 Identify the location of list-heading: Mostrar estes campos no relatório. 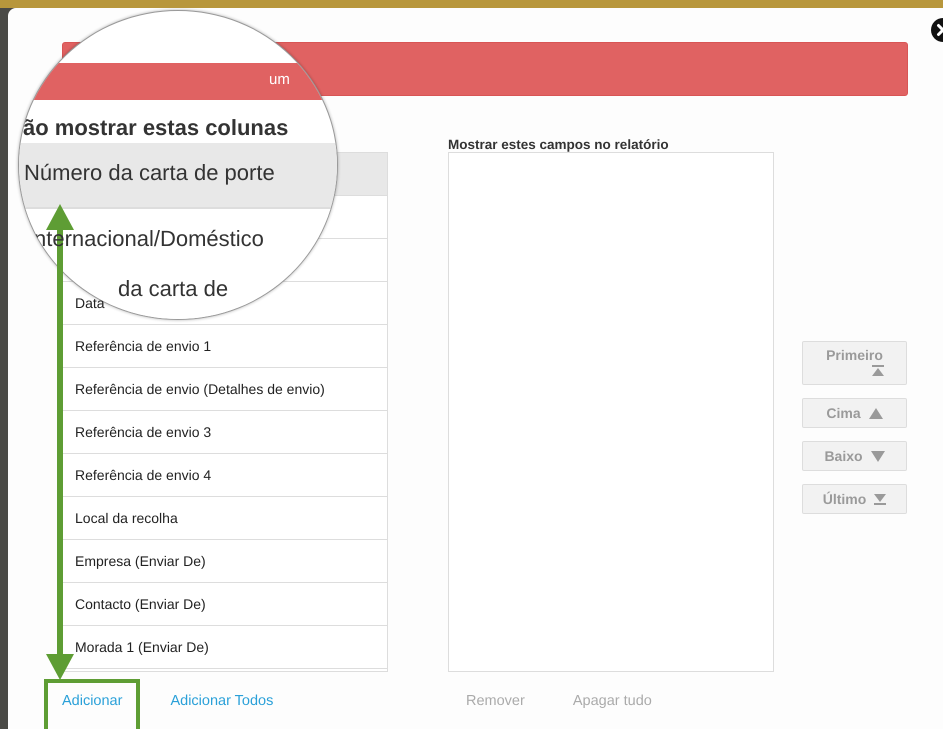
(559, 144).